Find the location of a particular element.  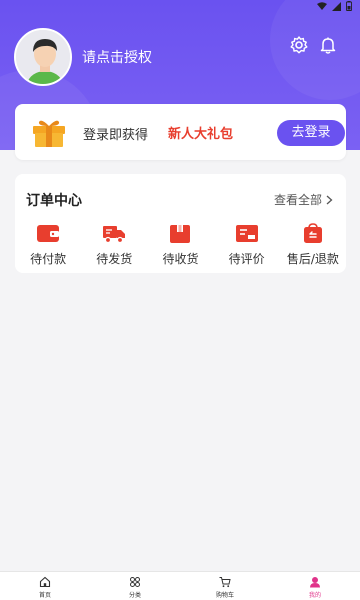

refund-bag-icon is located at coordinates (312, 233).